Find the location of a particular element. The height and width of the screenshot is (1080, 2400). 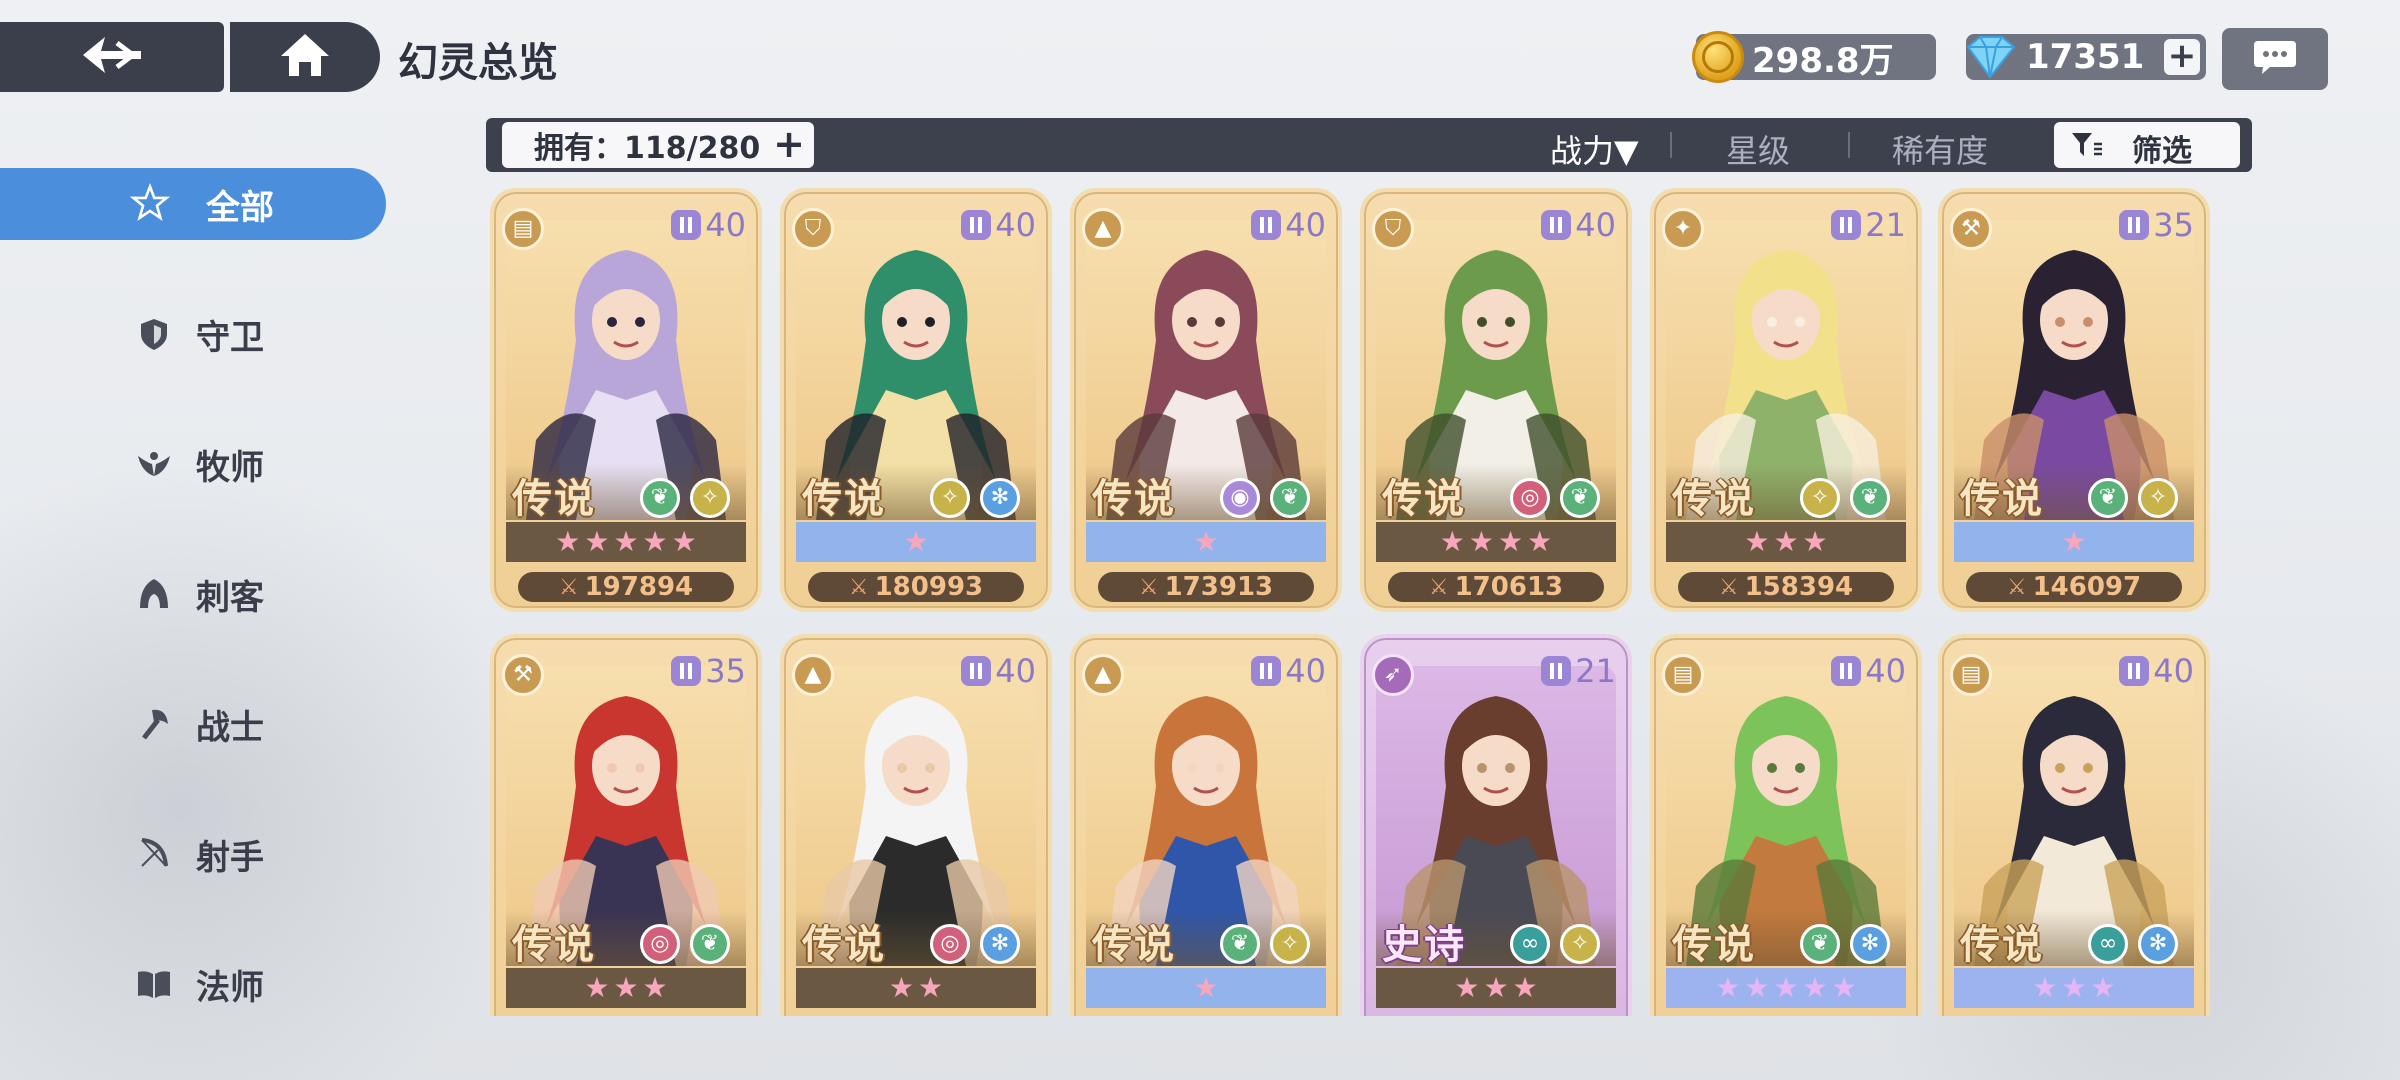

level-number: 35 is located at coordinates (725, 671).